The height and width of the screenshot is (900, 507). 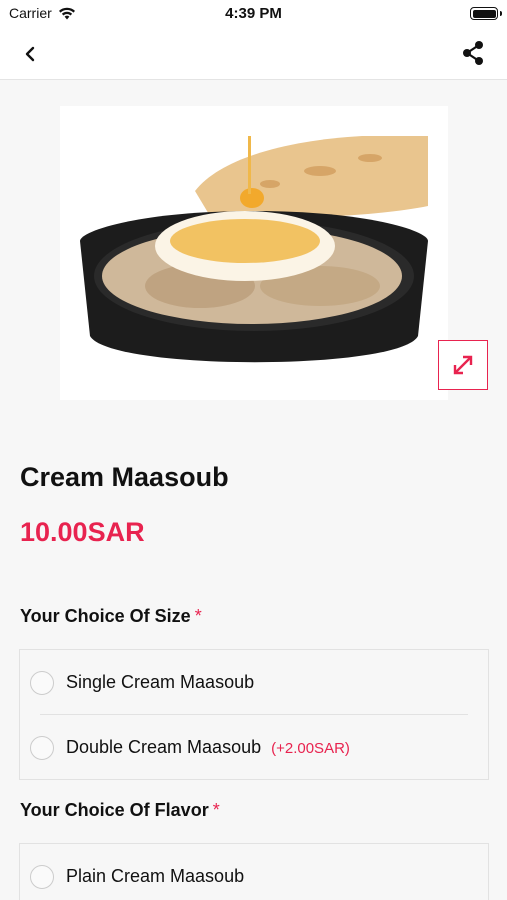 I want to click on status-bar: Carrier 4:39 PM, so click(x=253, y=14).